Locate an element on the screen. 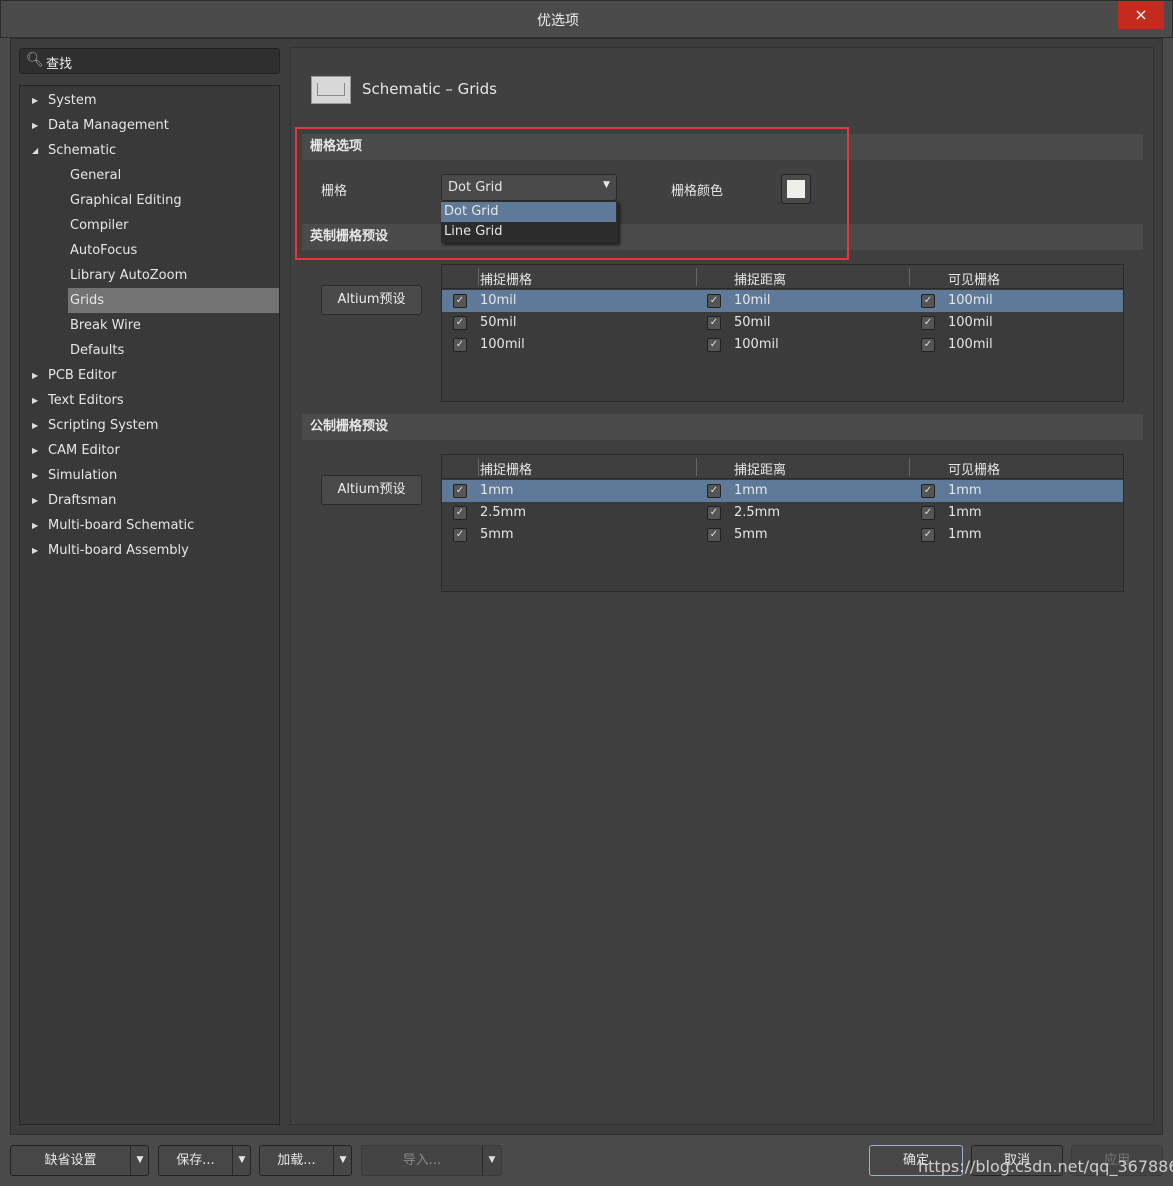  tree-item: ▶ PCB Editor is located at coordinates (74, 375).